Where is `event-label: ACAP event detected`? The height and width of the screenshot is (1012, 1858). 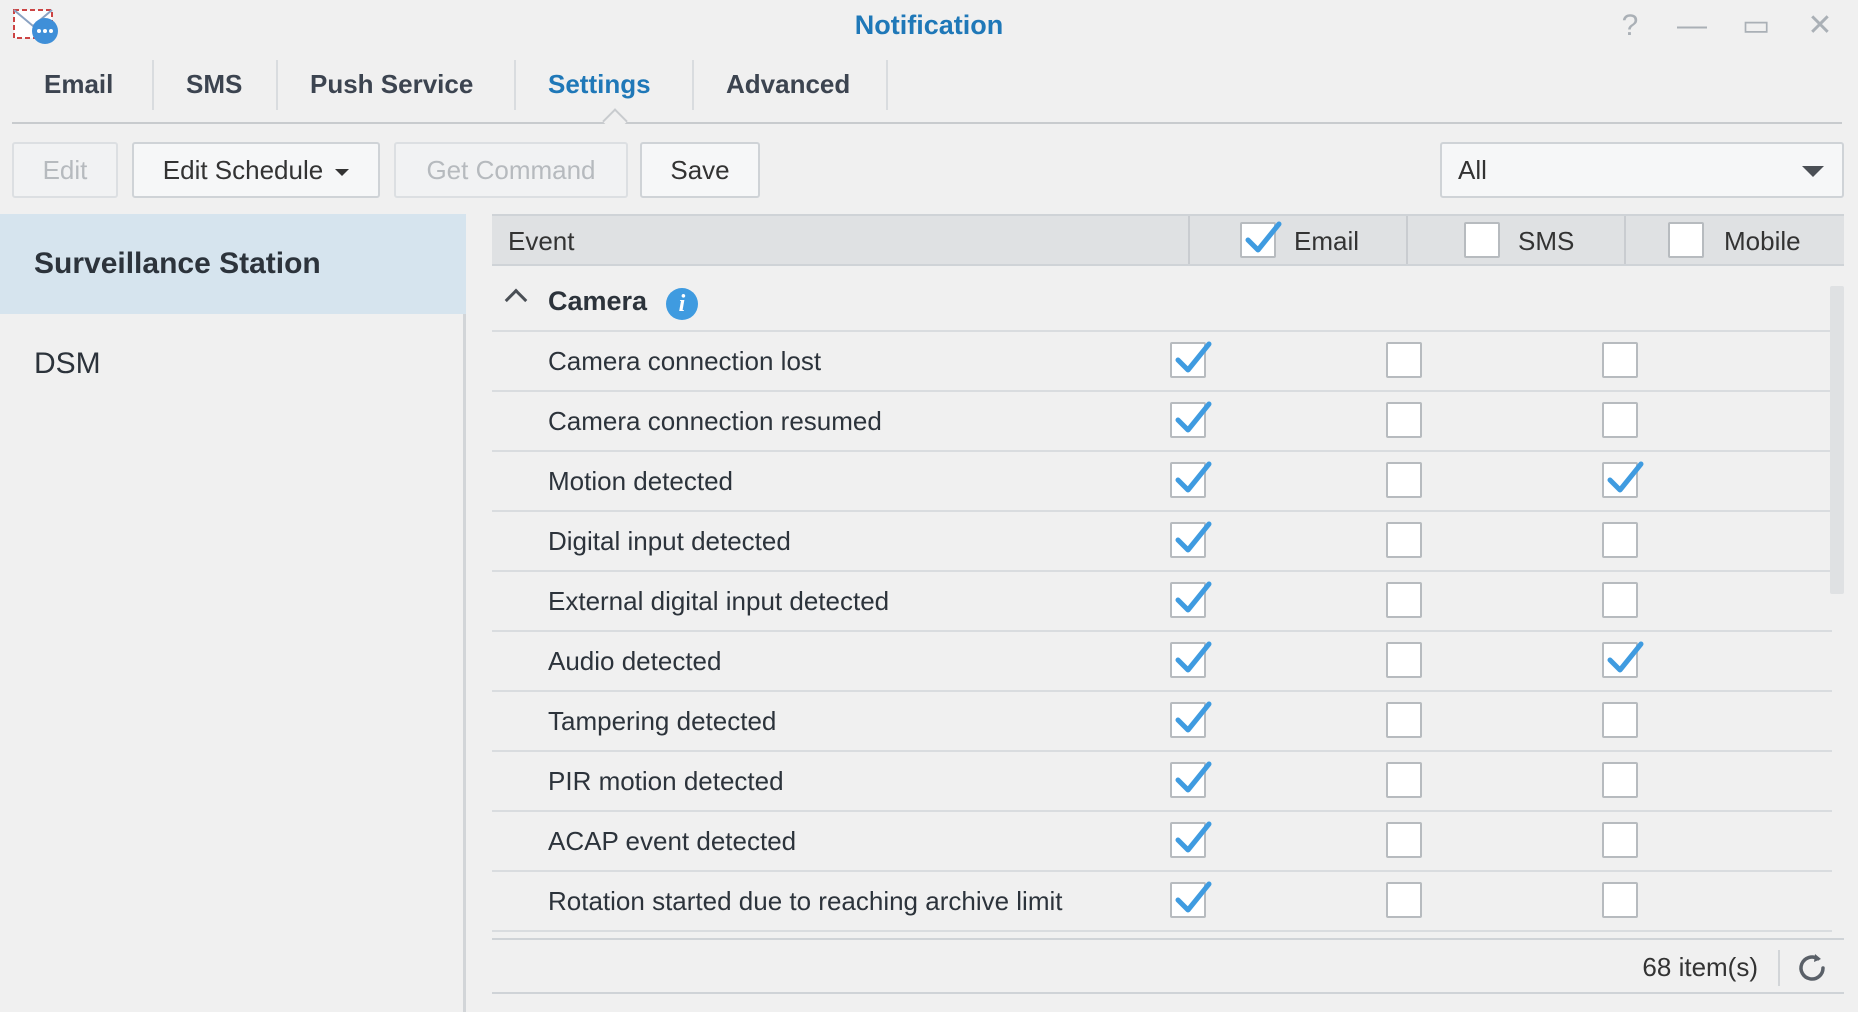
event-label: ACAP event detected is located at coordinates (672, 841).